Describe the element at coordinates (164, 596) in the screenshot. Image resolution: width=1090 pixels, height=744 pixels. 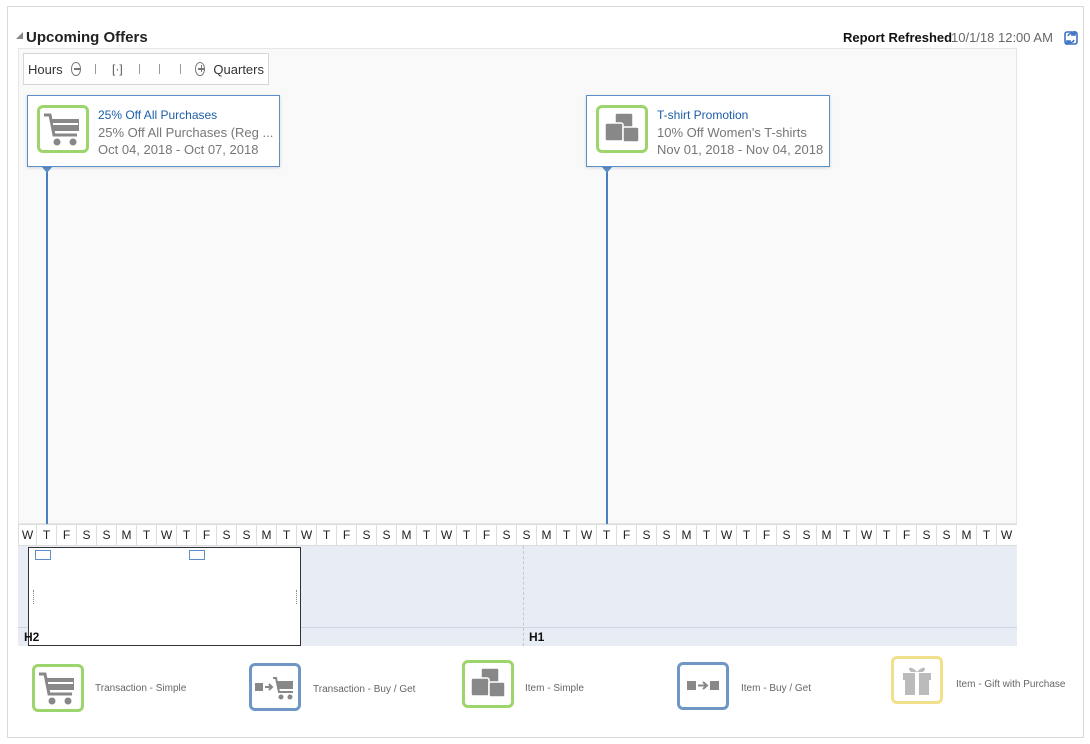
I see `overview-selection-window` at that location.